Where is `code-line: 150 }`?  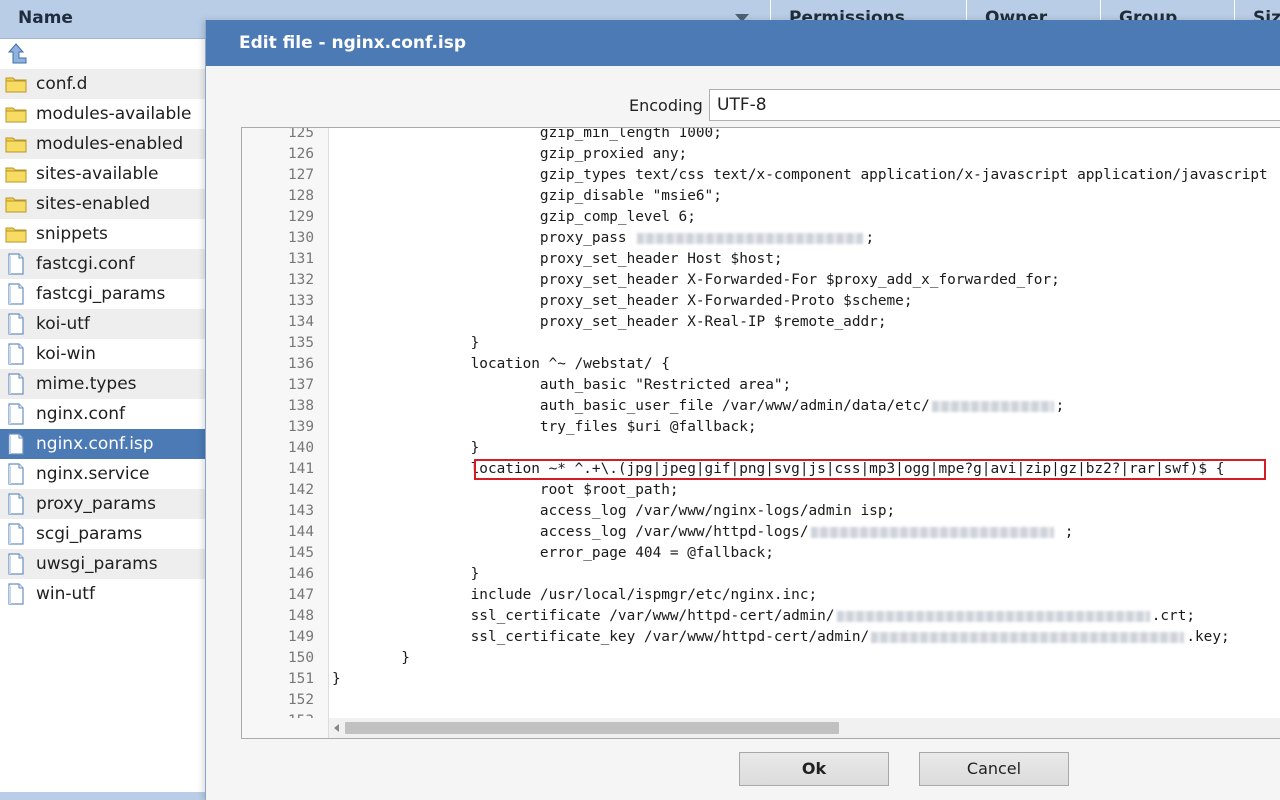
code-line: 150 } is located at coordinates (761, 658).